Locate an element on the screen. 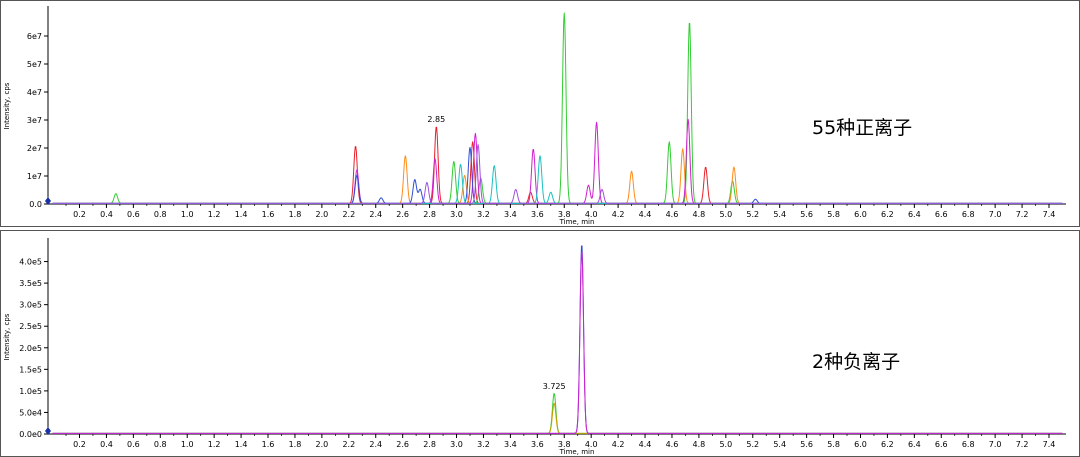 The width and height of the screenshot is (1080, 457). y-tick-label: 3.5e5 is located at coordinates (30, 283).